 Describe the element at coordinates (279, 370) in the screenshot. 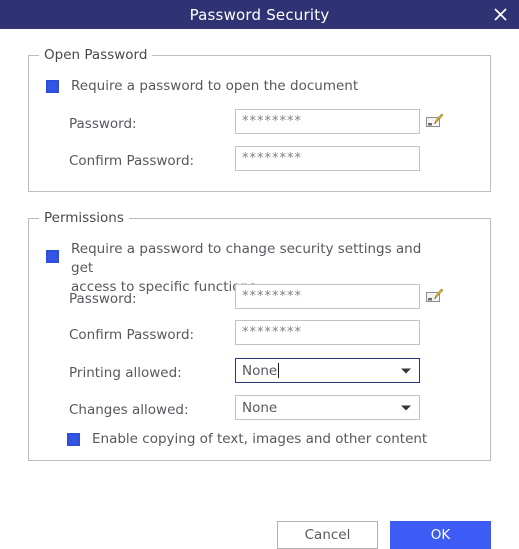

I see `text-cursor` at that location.